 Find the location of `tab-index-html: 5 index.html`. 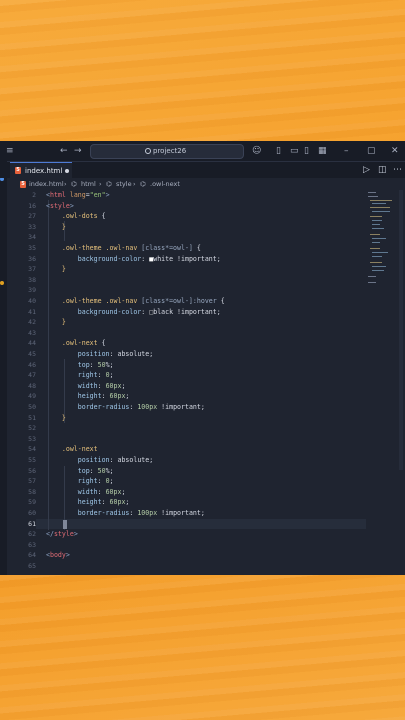

tab-index-html: 5 index.html is located at coordinates (41, 170).